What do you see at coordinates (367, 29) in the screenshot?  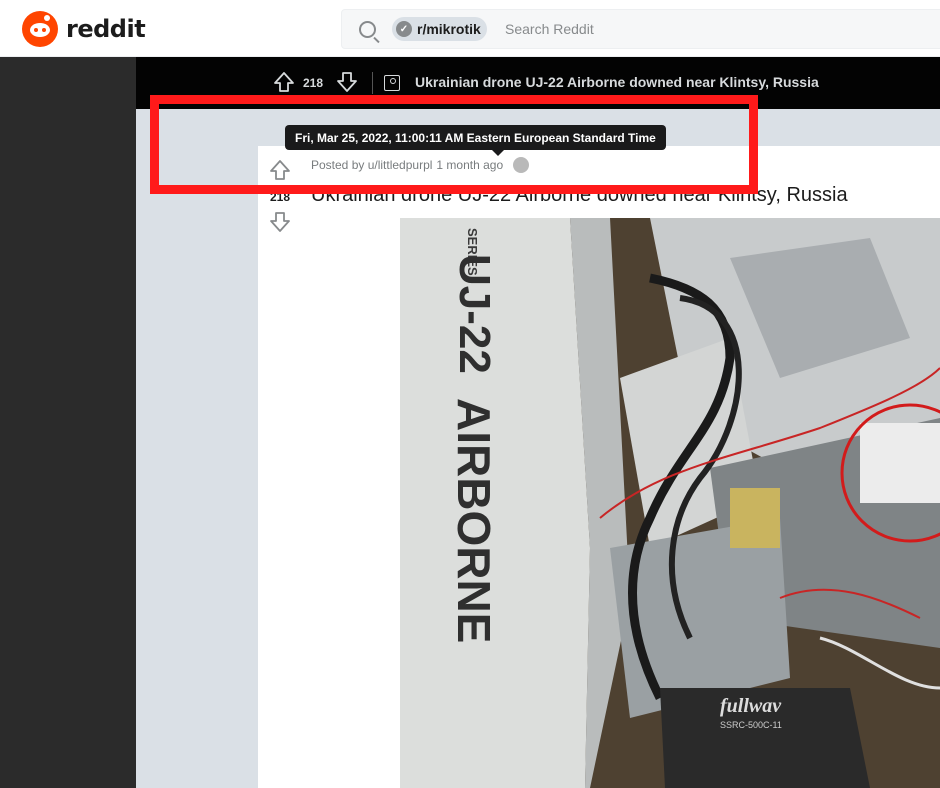 I see `search-icon` at bounding box center [367, 29].